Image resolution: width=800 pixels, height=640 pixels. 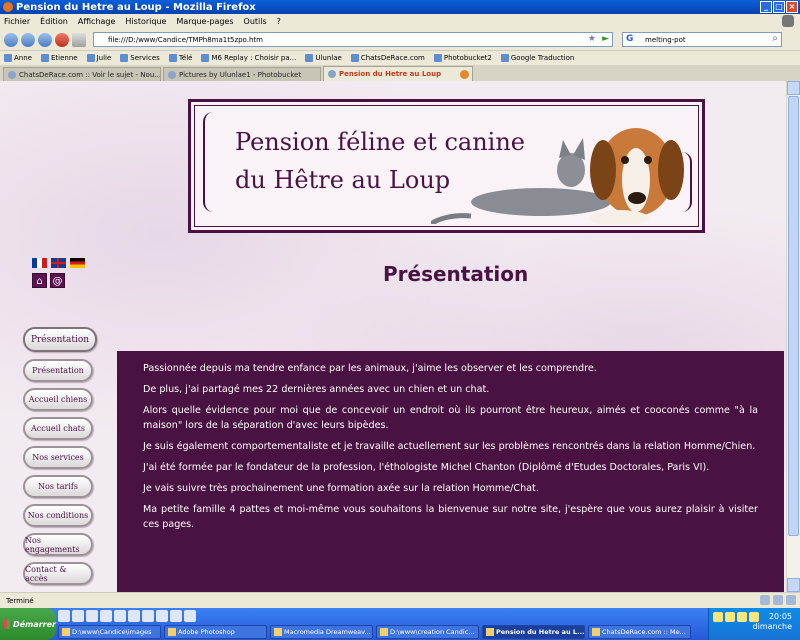 I want to click on nav-presentation-main: Présentation, so click(x=60, y=339).